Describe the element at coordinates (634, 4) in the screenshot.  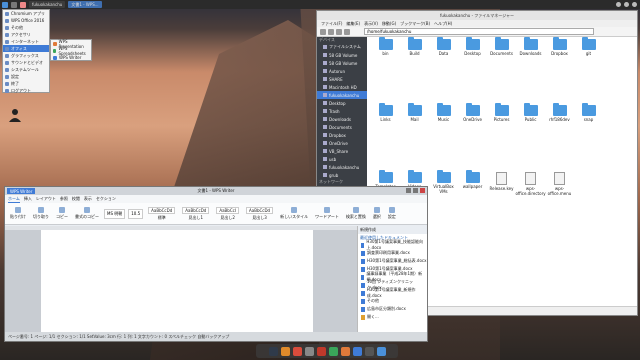
I see `clock-icon` at that location.